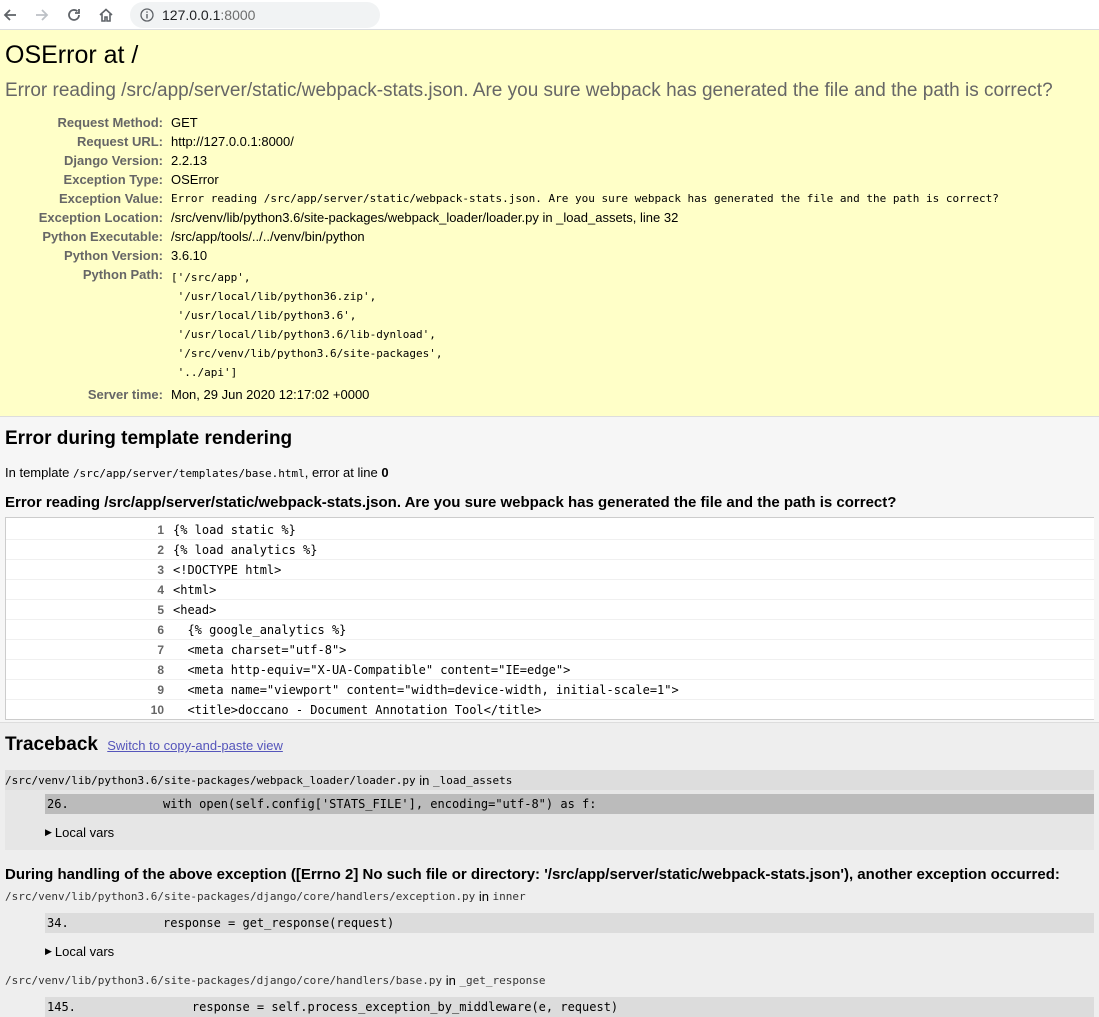 This screenshot has width=1099, height=1017. What do you see at coordinates (195, 589) in the screenshot?
I see `source-line-code: <html>` at bounding box center [195, 589].